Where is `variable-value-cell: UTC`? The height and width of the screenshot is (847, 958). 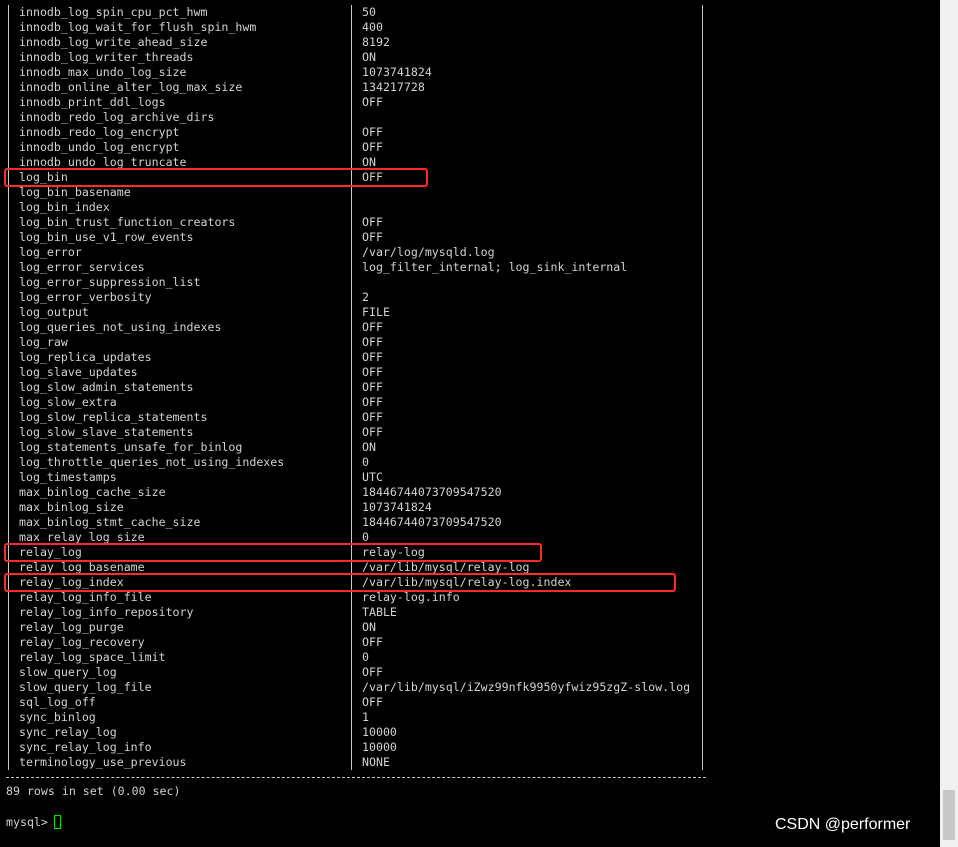
variable-value-cell: UTC is located at coordinates (372, 477).